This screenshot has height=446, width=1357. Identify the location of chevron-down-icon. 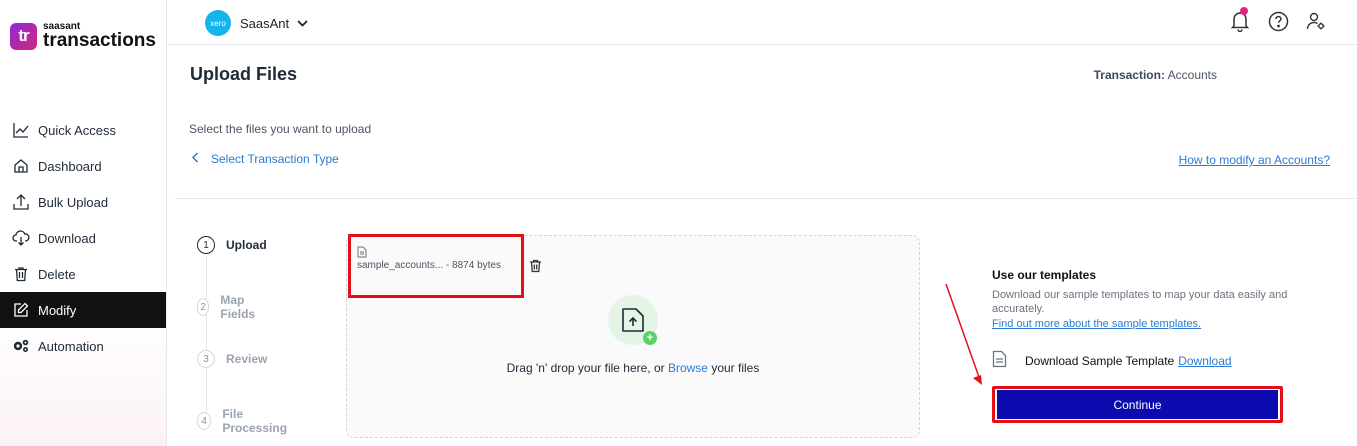
(302, 23).